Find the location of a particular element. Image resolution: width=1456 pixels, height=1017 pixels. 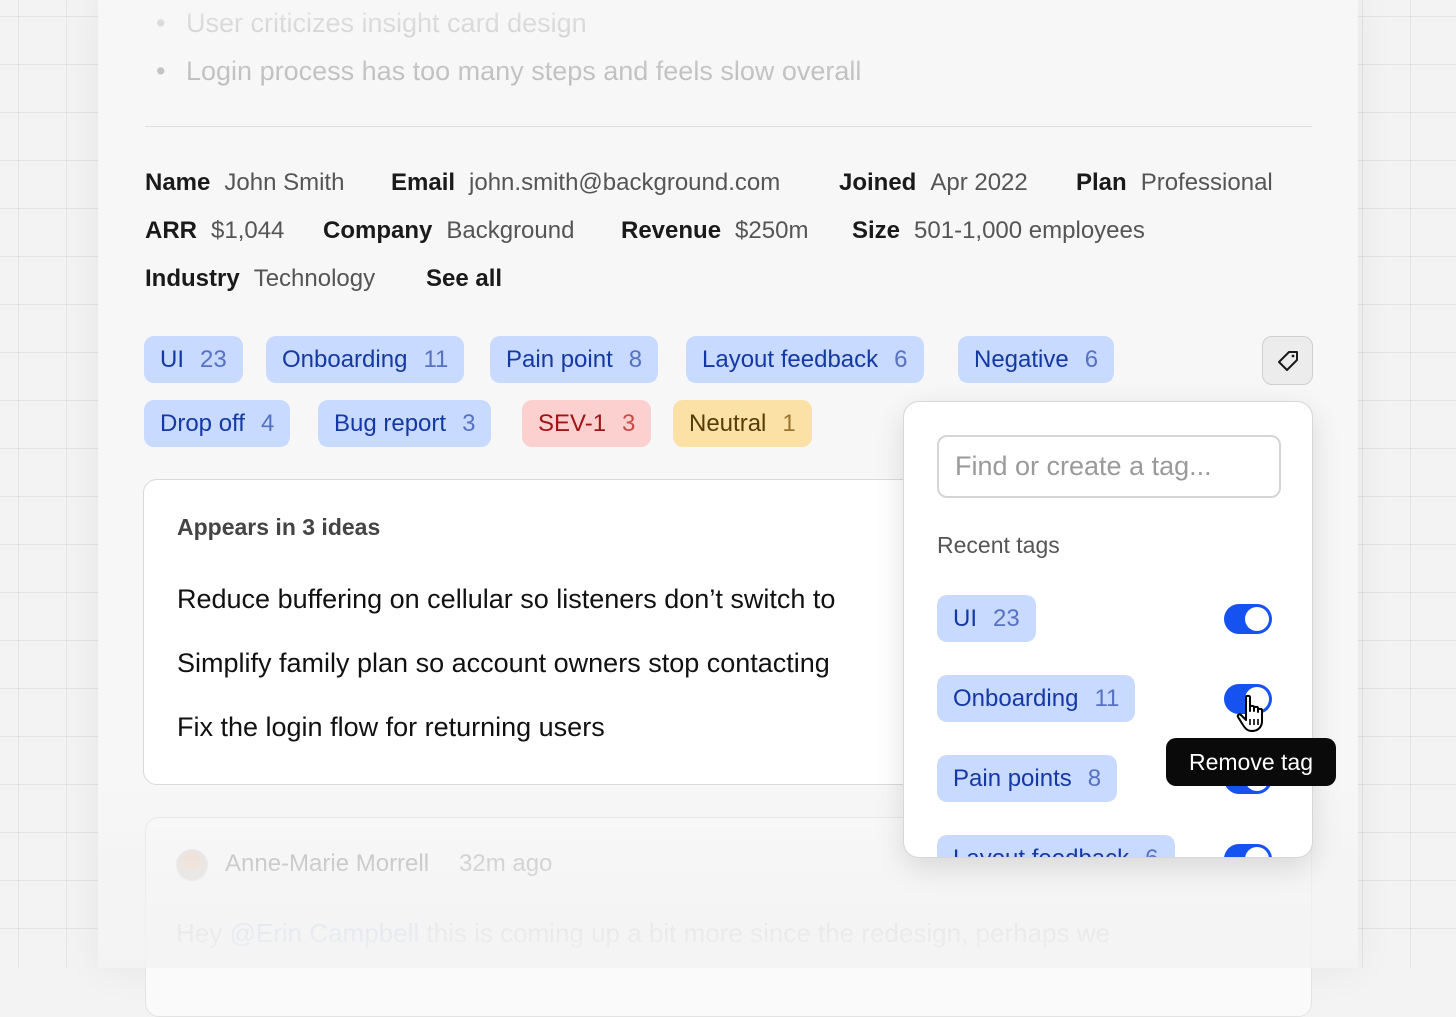

remove-tag-tooltip: Remove tag is located at coordinates (1251, 762).